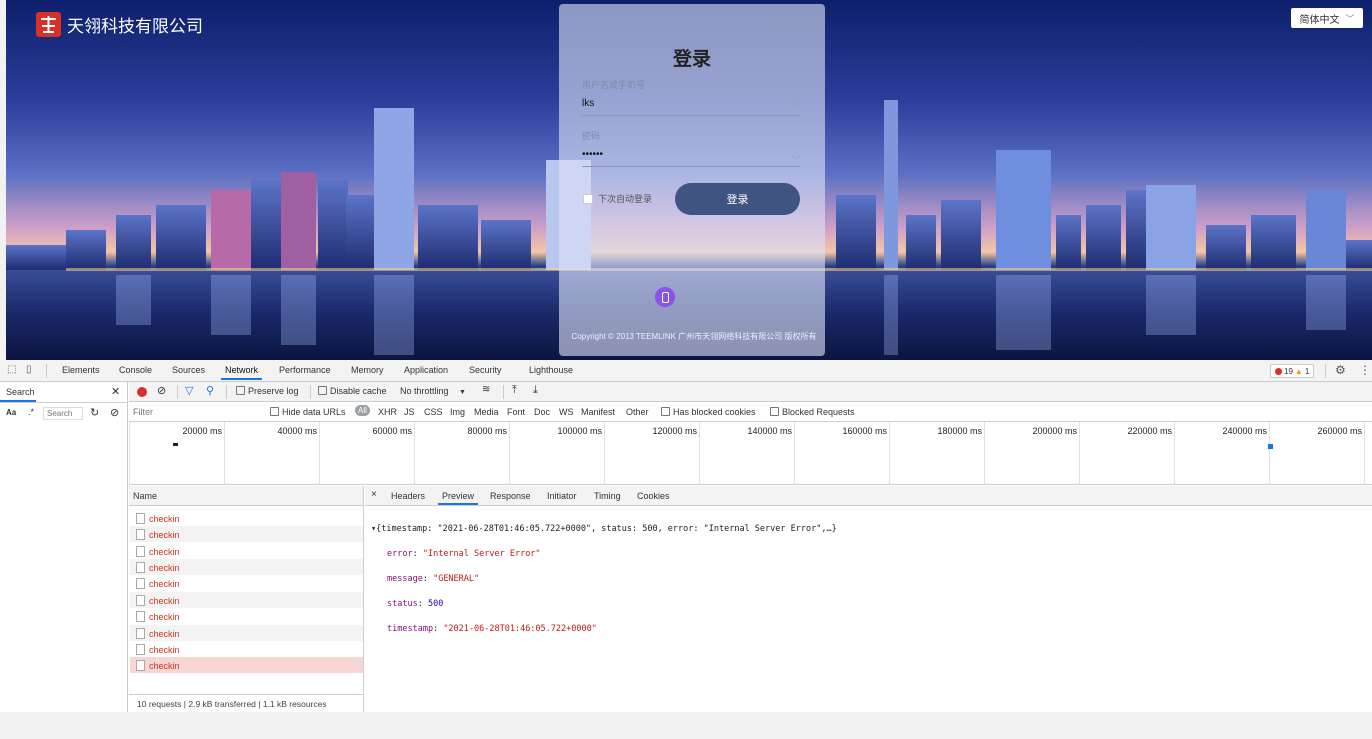 The image size is (1372, 739). Describe the element at coordinates (514, 390) in the screenshot. I see `import-har-icon: ⤒` at that location.